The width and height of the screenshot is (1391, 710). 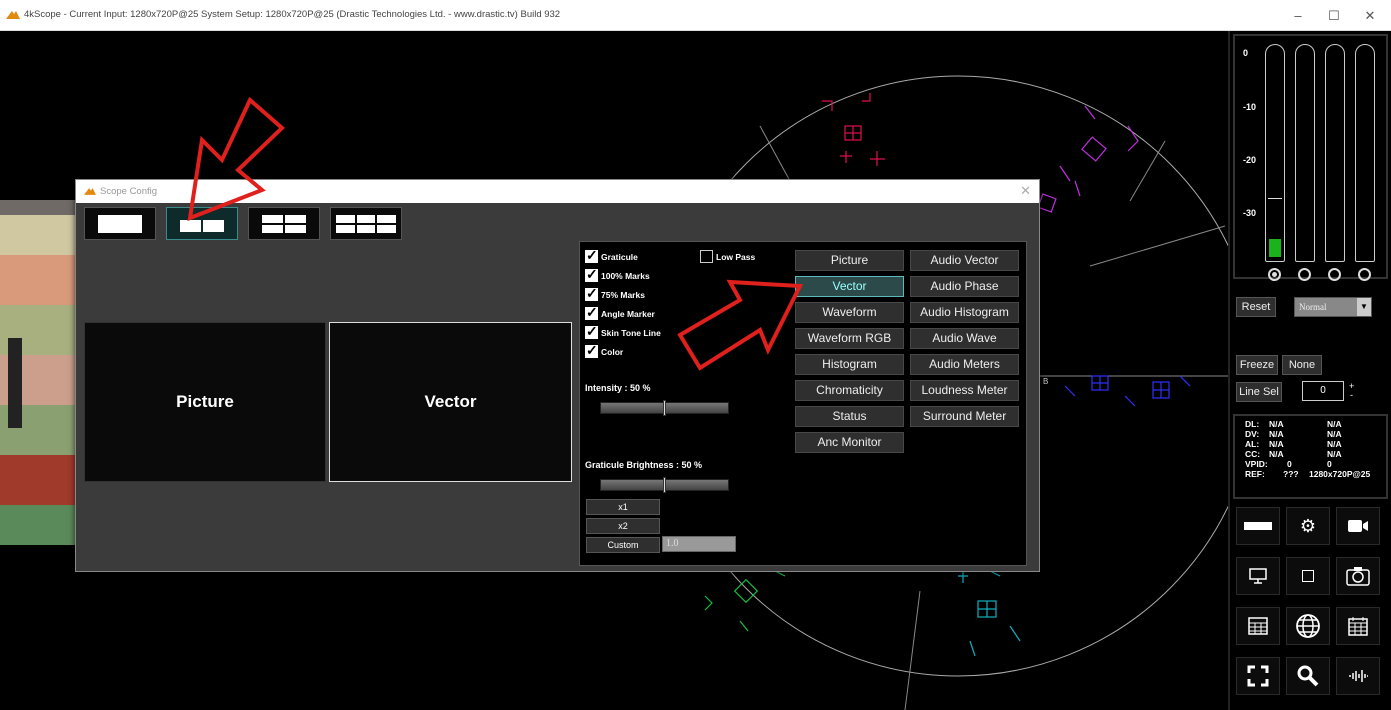 I want to click on camera-icon, so click(x=1358, y=576).